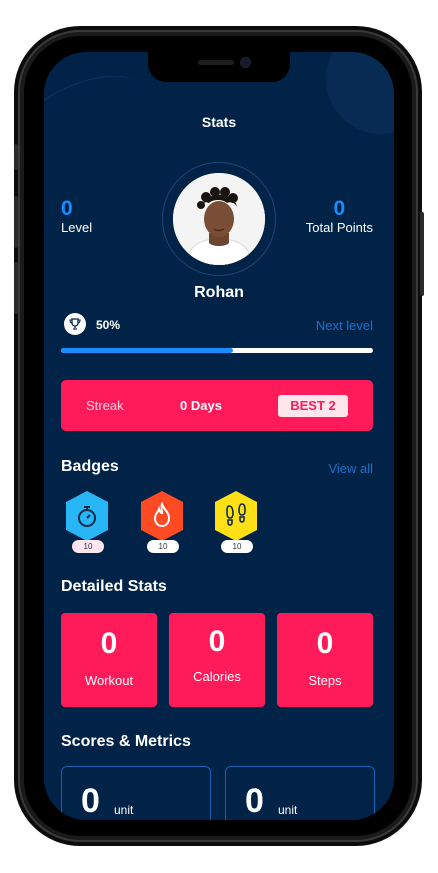 This screenshot has width=438, height=873. What do you see at coordinates (325, 643) in the screenshot?
I see `steps-value: 0` at bounding box center [325, 643].